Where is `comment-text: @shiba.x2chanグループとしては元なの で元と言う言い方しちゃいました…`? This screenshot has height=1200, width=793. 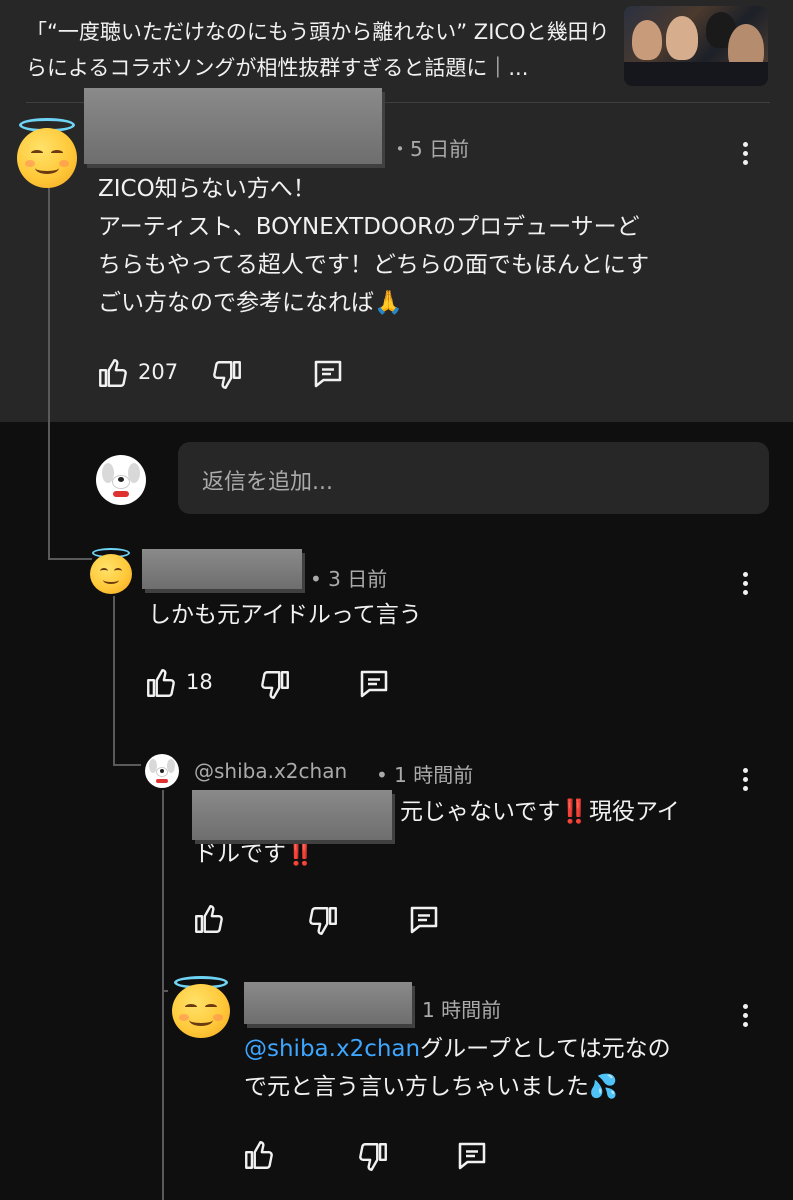 comment-text: @shiba.x2chanグループとしては元なの で元と言う言い方しちゃいました… is located at coordinates (457, 1068).